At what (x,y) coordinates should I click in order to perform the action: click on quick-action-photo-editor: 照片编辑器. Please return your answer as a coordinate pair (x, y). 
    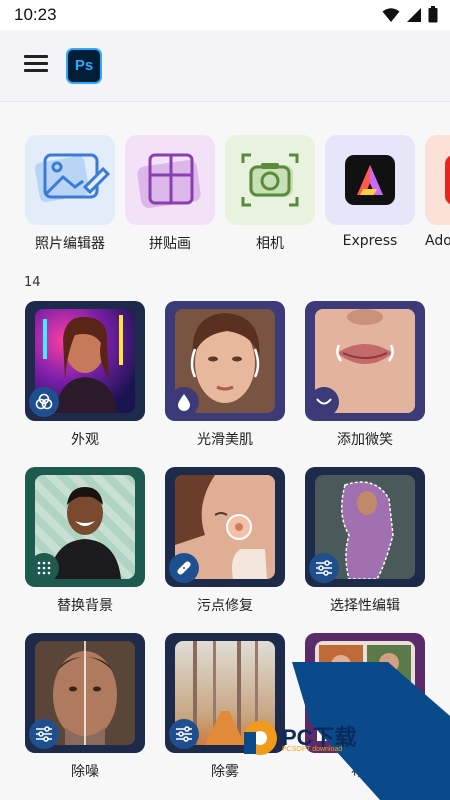
    Looking at the image, I should click on (70, 194).